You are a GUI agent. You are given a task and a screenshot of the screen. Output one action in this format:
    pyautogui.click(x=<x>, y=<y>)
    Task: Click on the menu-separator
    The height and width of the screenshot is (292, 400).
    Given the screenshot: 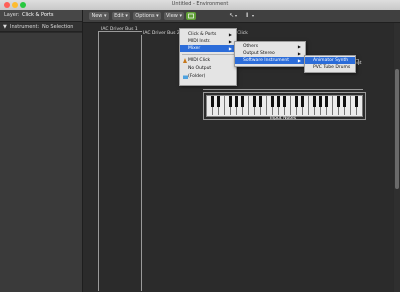 What is the action you would take?
    pyautogui.click(x=208, y=54)
    